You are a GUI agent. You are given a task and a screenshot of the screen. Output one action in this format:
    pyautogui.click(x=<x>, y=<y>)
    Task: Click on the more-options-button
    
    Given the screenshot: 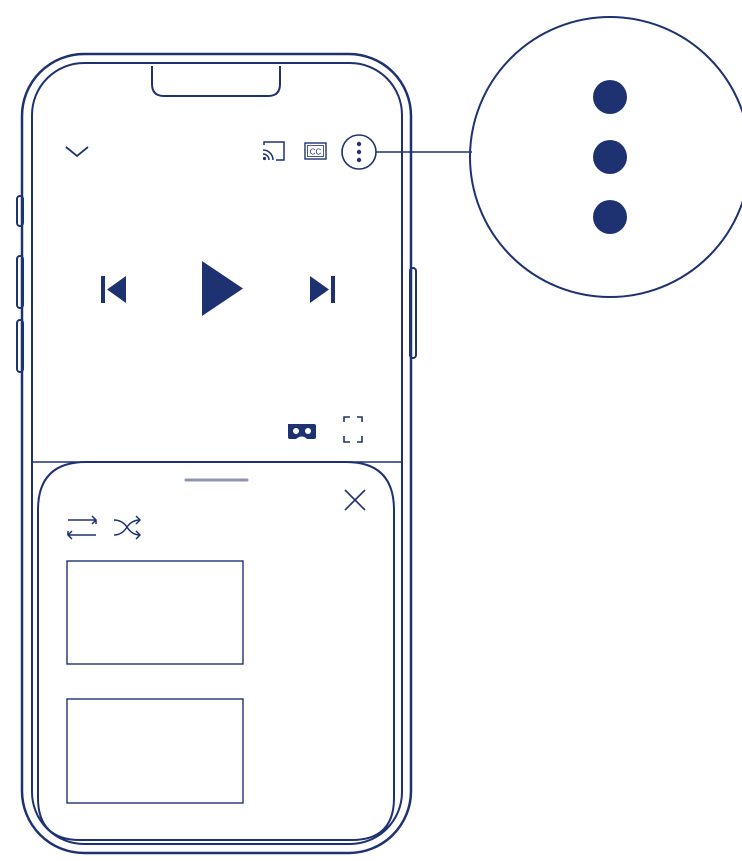 What is the action you would take?
    pyautogui.click(x=359, y=152)
    